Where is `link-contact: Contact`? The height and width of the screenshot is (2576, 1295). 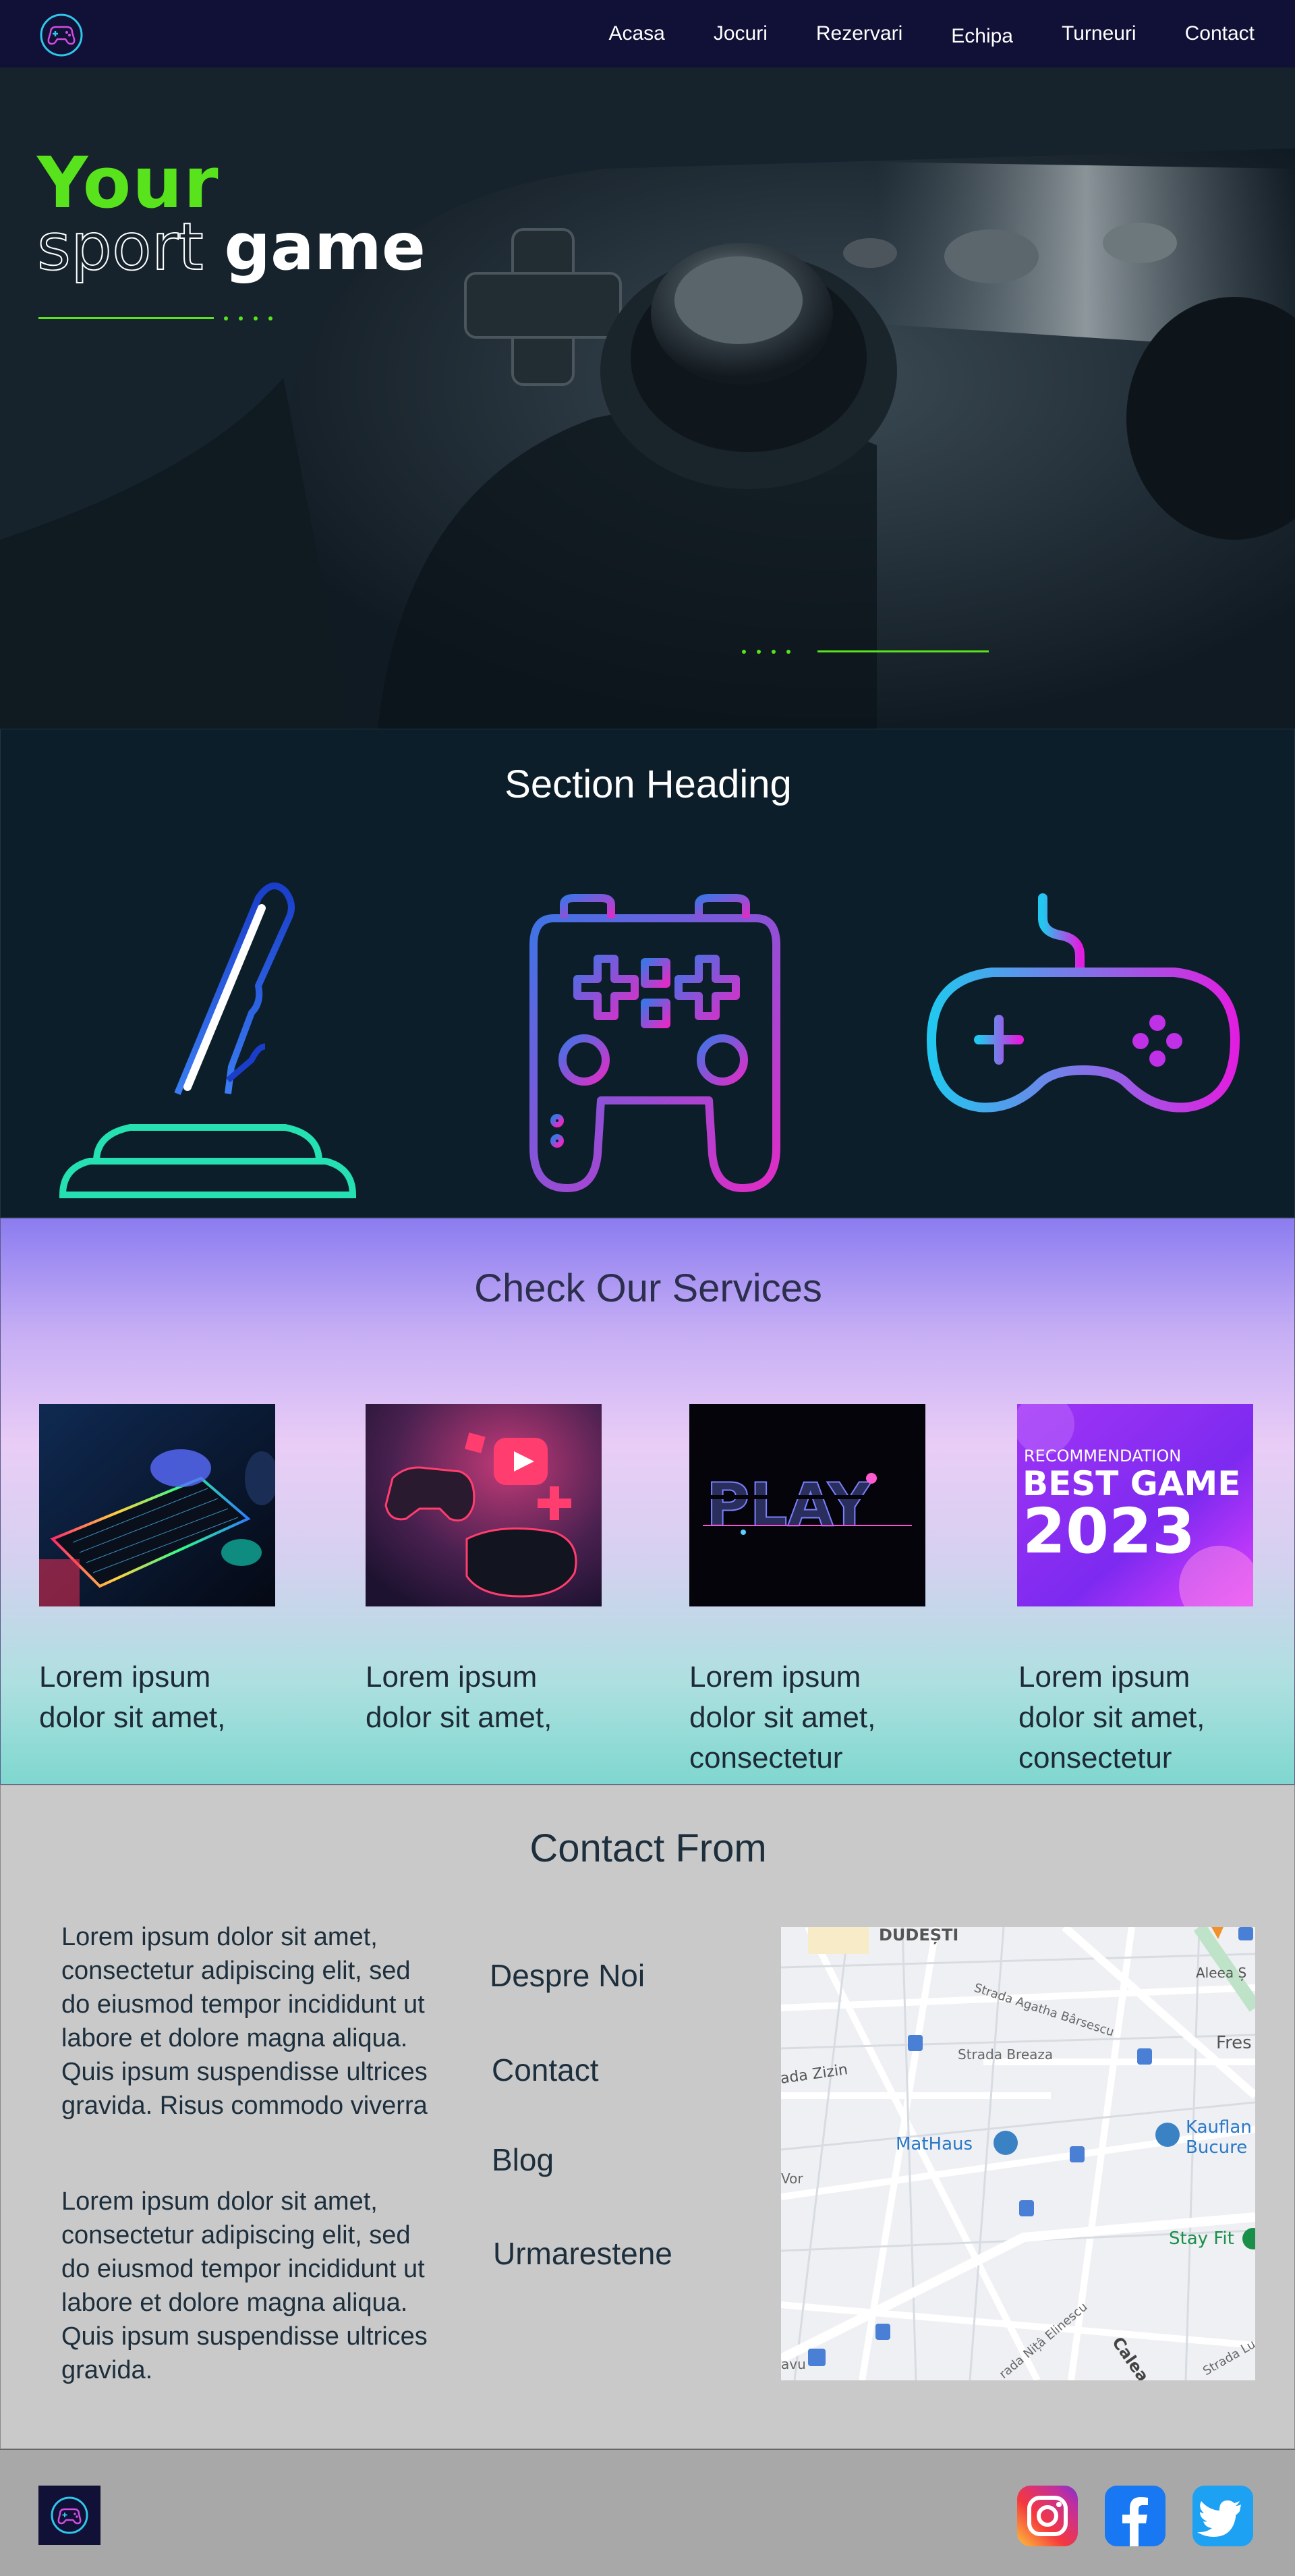 link-contact: Contact is located at coordinates (545, 2070).